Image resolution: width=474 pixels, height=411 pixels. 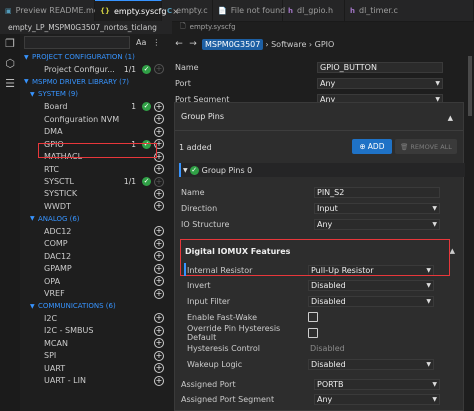 I want to click on sidebar-item: Configuration NVM +, so click(x=95, y=119).